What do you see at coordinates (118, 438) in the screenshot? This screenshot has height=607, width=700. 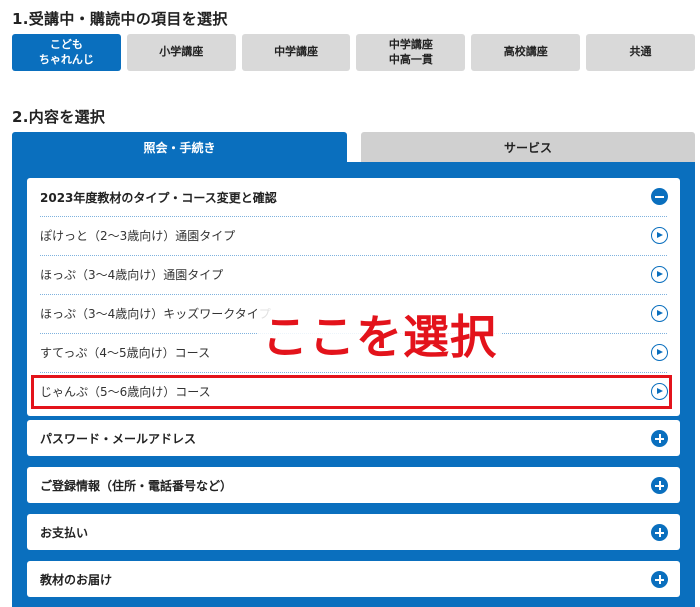 I see `accordion-title: パスワード・メールアドレス` at bounding box center [118, 438].